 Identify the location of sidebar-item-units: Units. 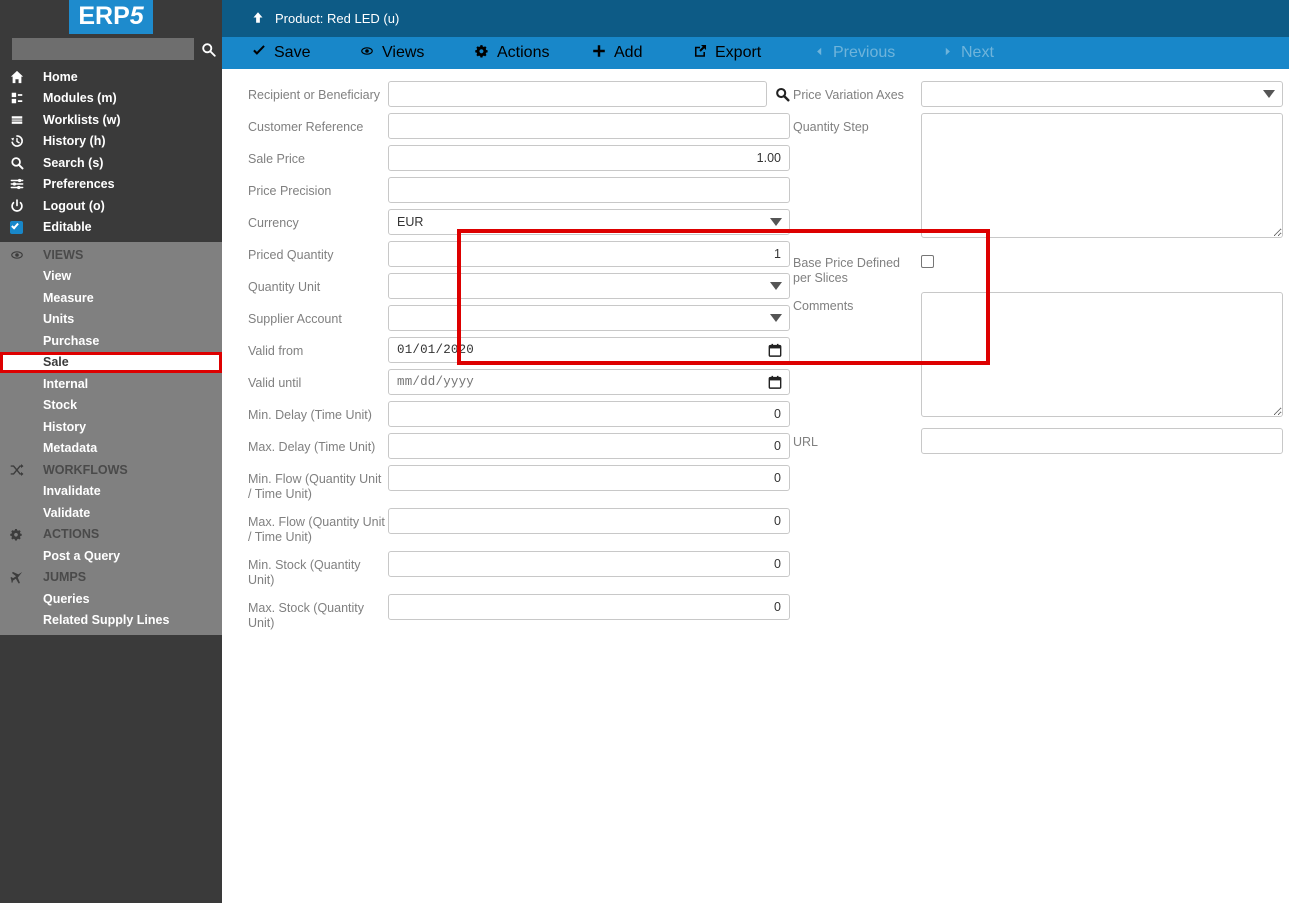
(111, 320).